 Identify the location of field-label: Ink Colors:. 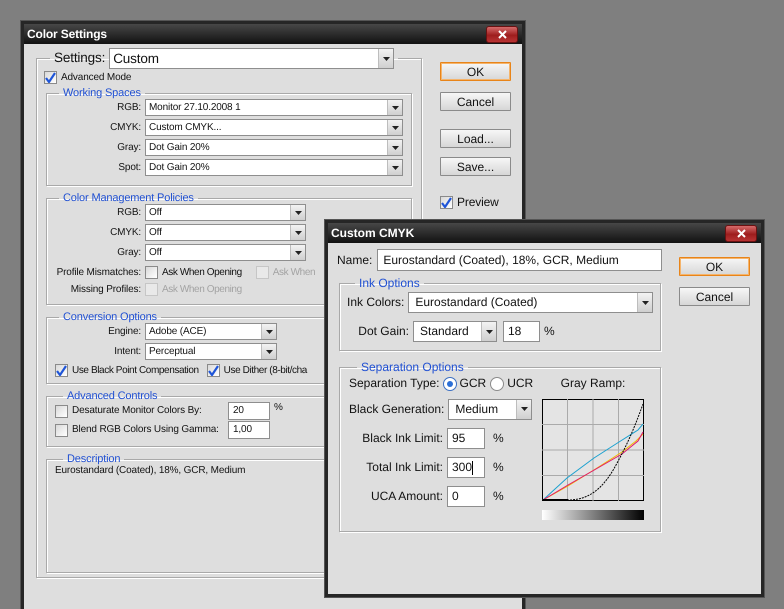
(375, 302).